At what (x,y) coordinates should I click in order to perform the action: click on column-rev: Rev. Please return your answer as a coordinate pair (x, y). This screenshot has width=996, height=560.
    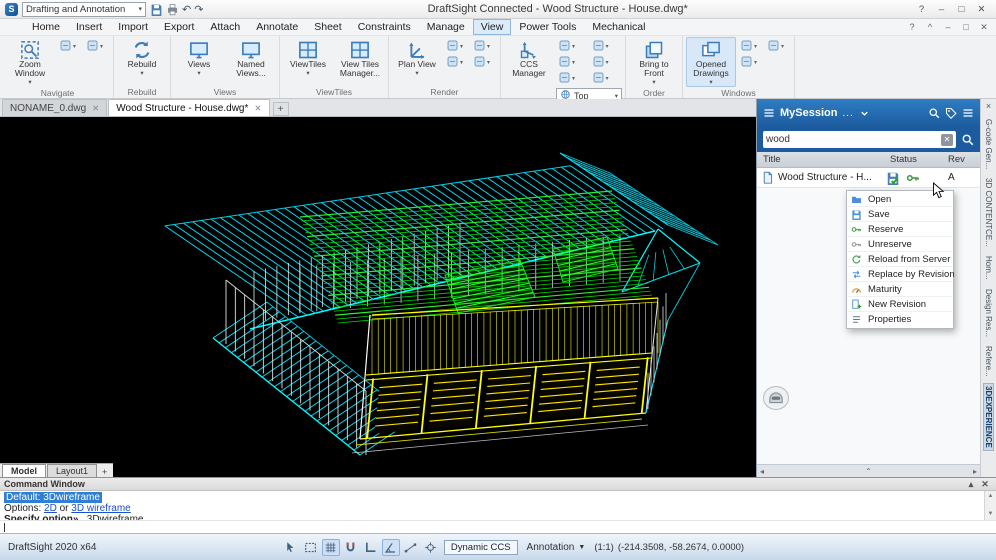
    Looking at the image, I should click on (964, 159).